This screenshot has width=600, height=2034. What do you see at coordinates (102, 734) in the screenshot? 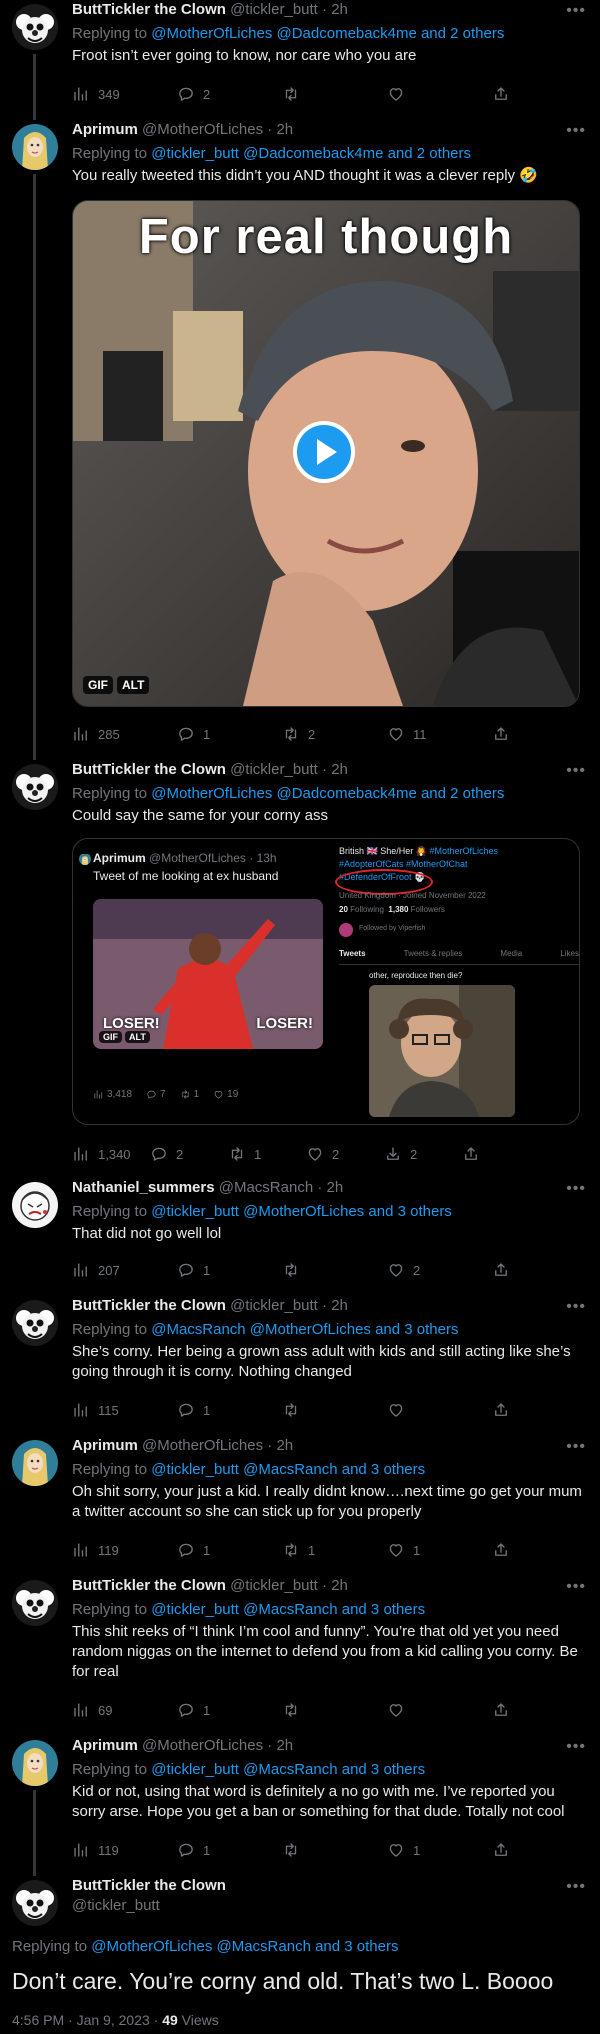
I see `views-button: 285` at bounding box center [102, 734].